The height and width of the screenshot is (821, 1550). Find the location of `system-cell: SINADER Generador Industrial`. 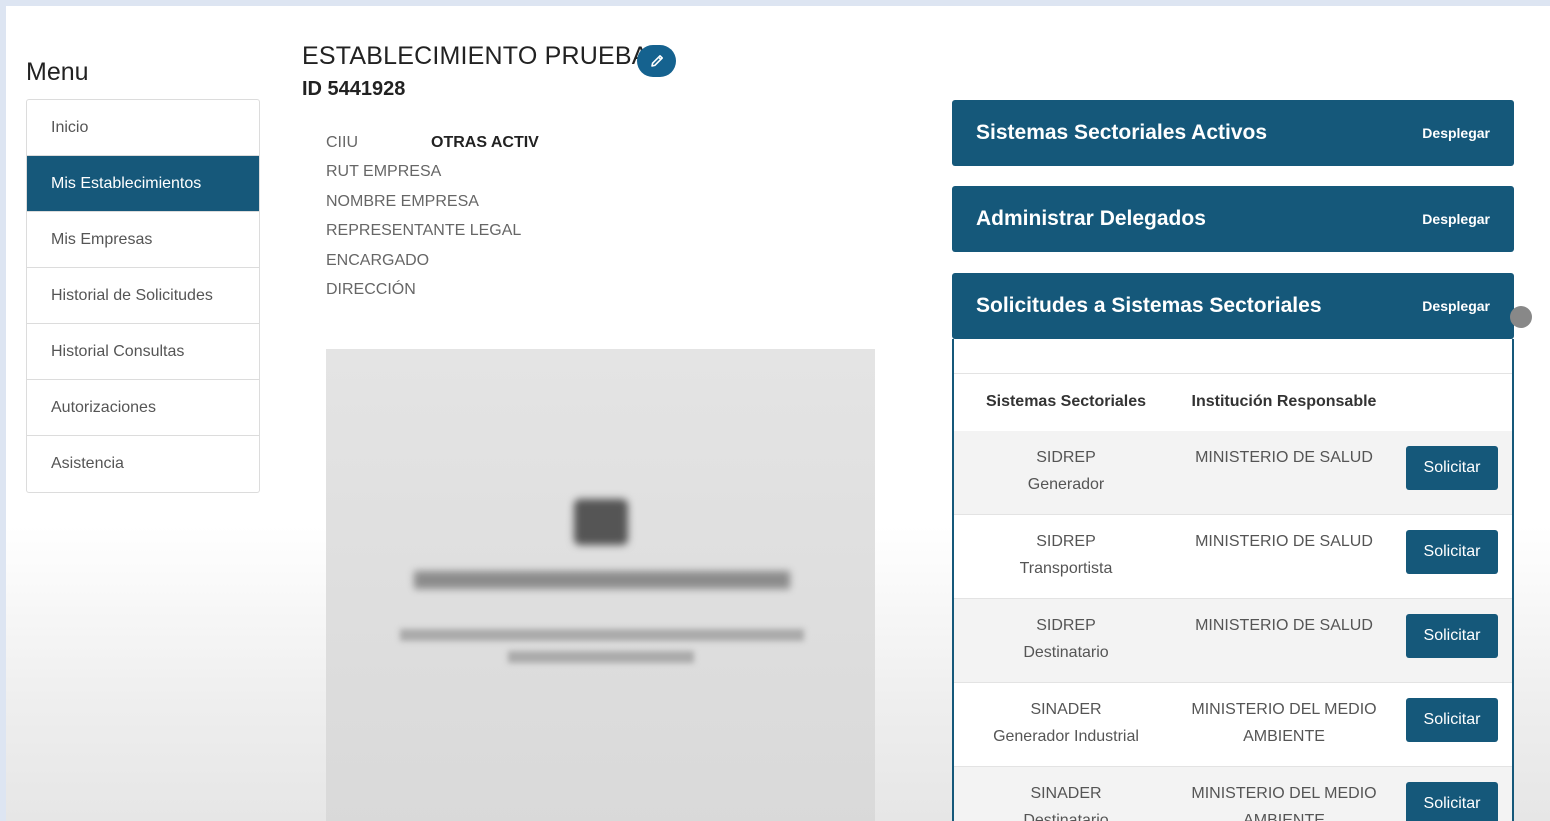

system-cell: SINADER Generador Industrial is located at coordinates (1066, 723).